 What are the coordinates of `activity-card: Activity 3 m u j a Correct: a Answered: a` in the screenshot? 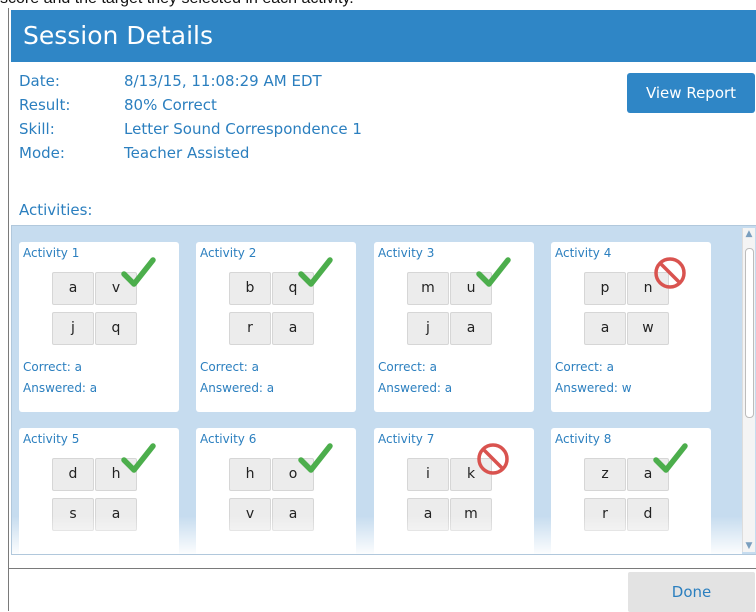 It's located at (454, 327).